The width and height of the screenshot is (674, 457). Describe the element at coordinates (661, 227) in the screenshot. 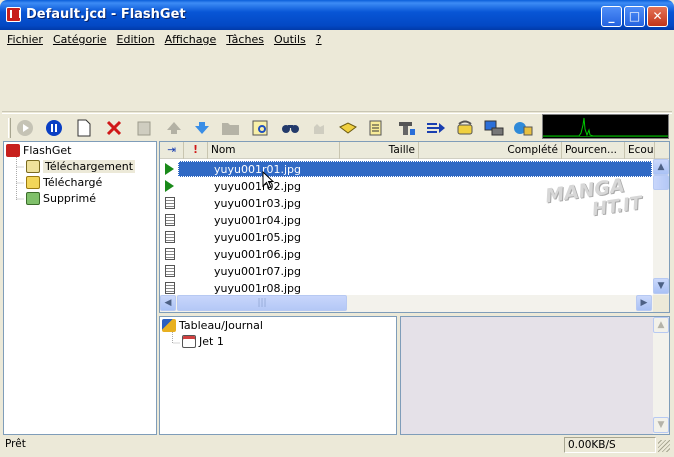

I see `list-vertical-scrollbar: ▲ ▼` at that location.